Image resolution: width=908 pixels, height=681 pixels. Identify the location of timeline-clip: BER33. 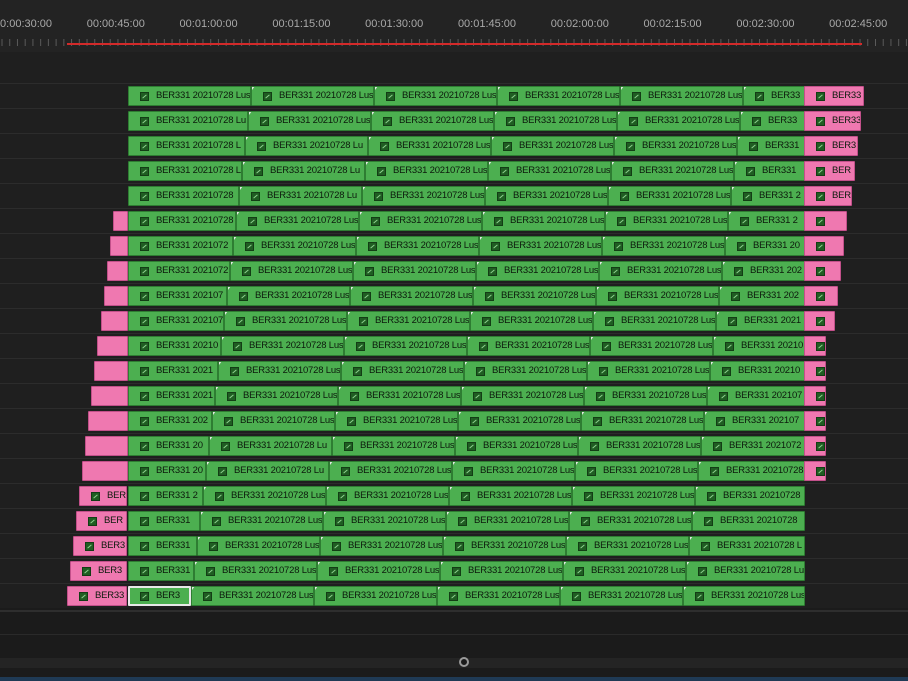
(772, 121).